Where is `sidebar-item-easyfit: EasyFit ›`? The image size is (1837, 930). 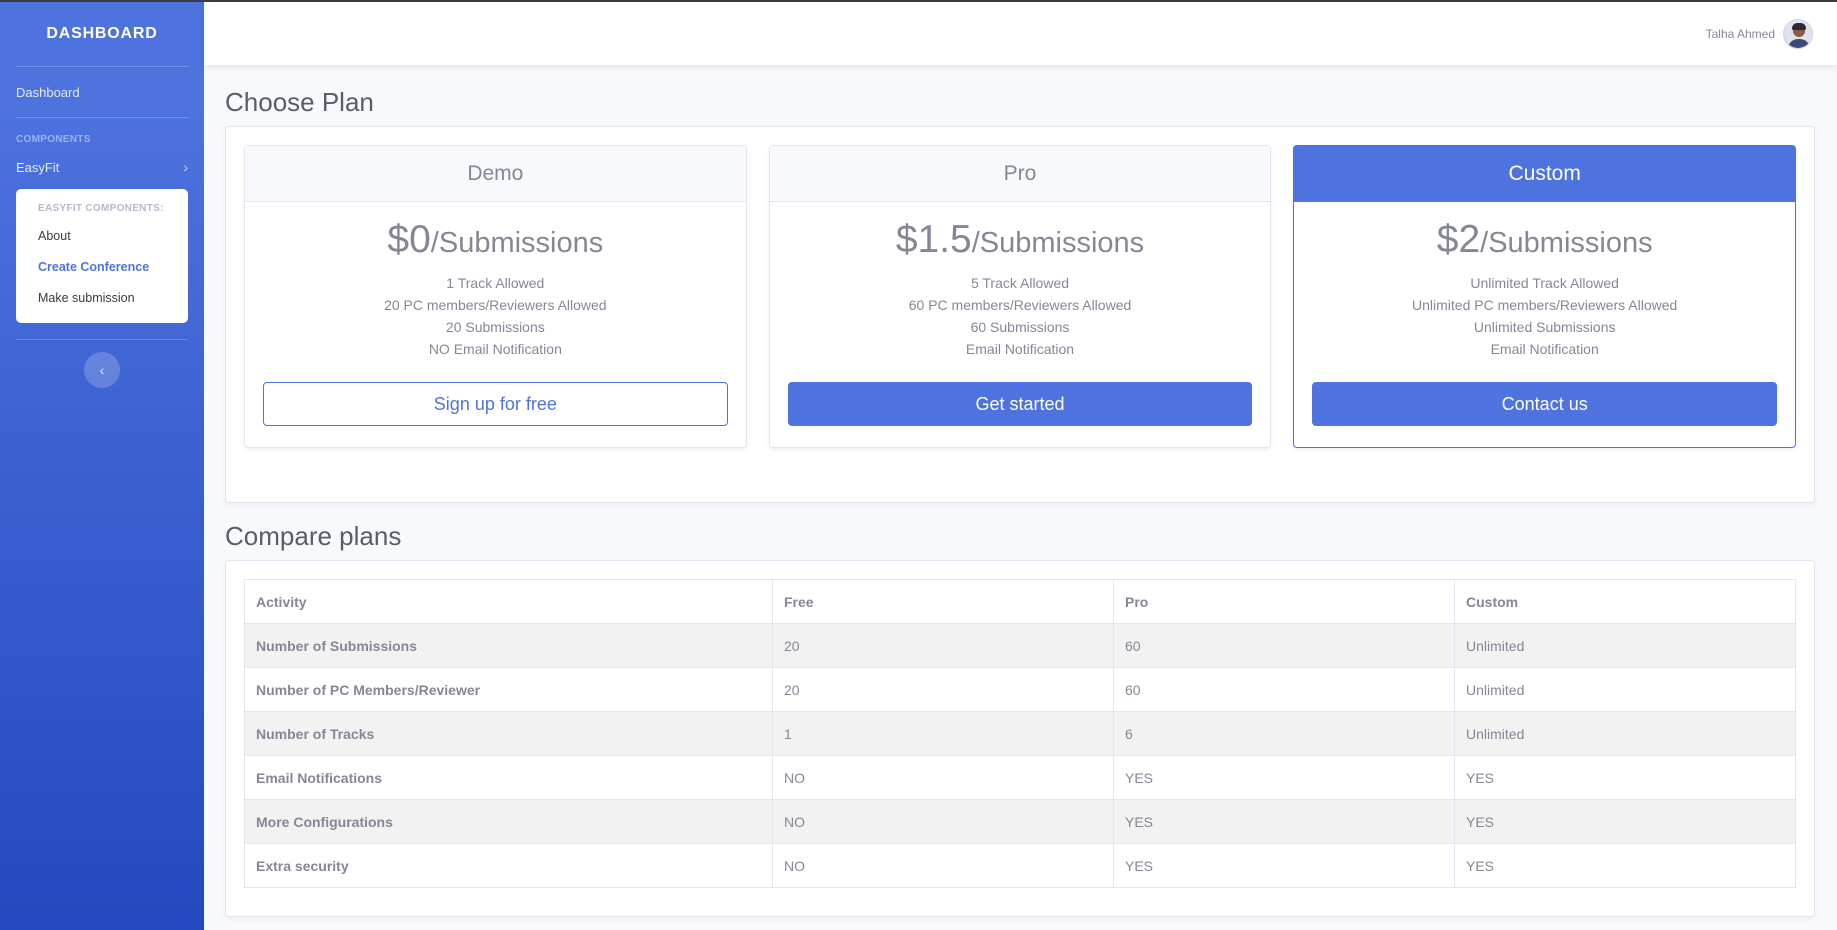 sidebar-item-easyfit: EasyFit › is located at coordinates (102, 167).